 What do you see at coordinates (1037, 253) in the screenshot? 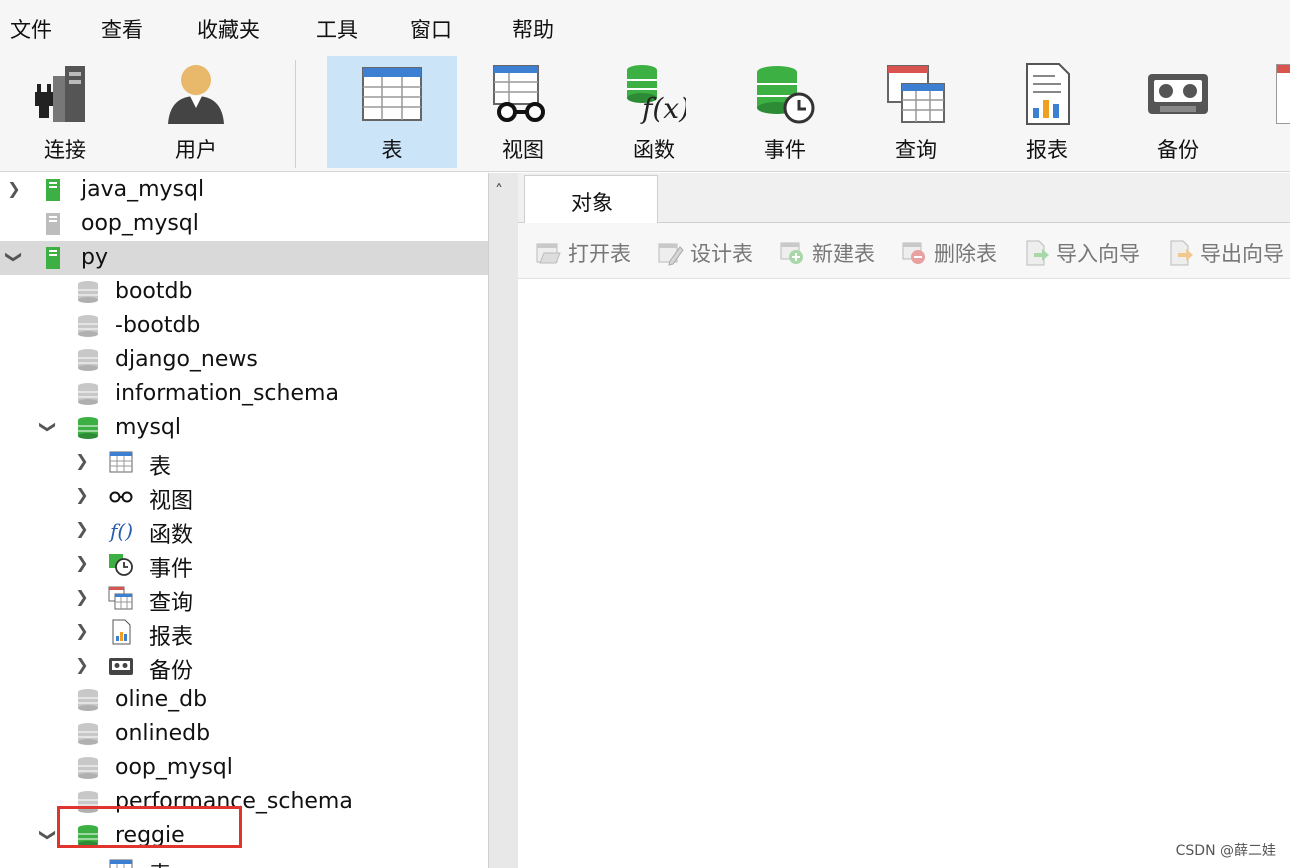
I see `import-wizard-icon` at bounding box center [1037, 253].